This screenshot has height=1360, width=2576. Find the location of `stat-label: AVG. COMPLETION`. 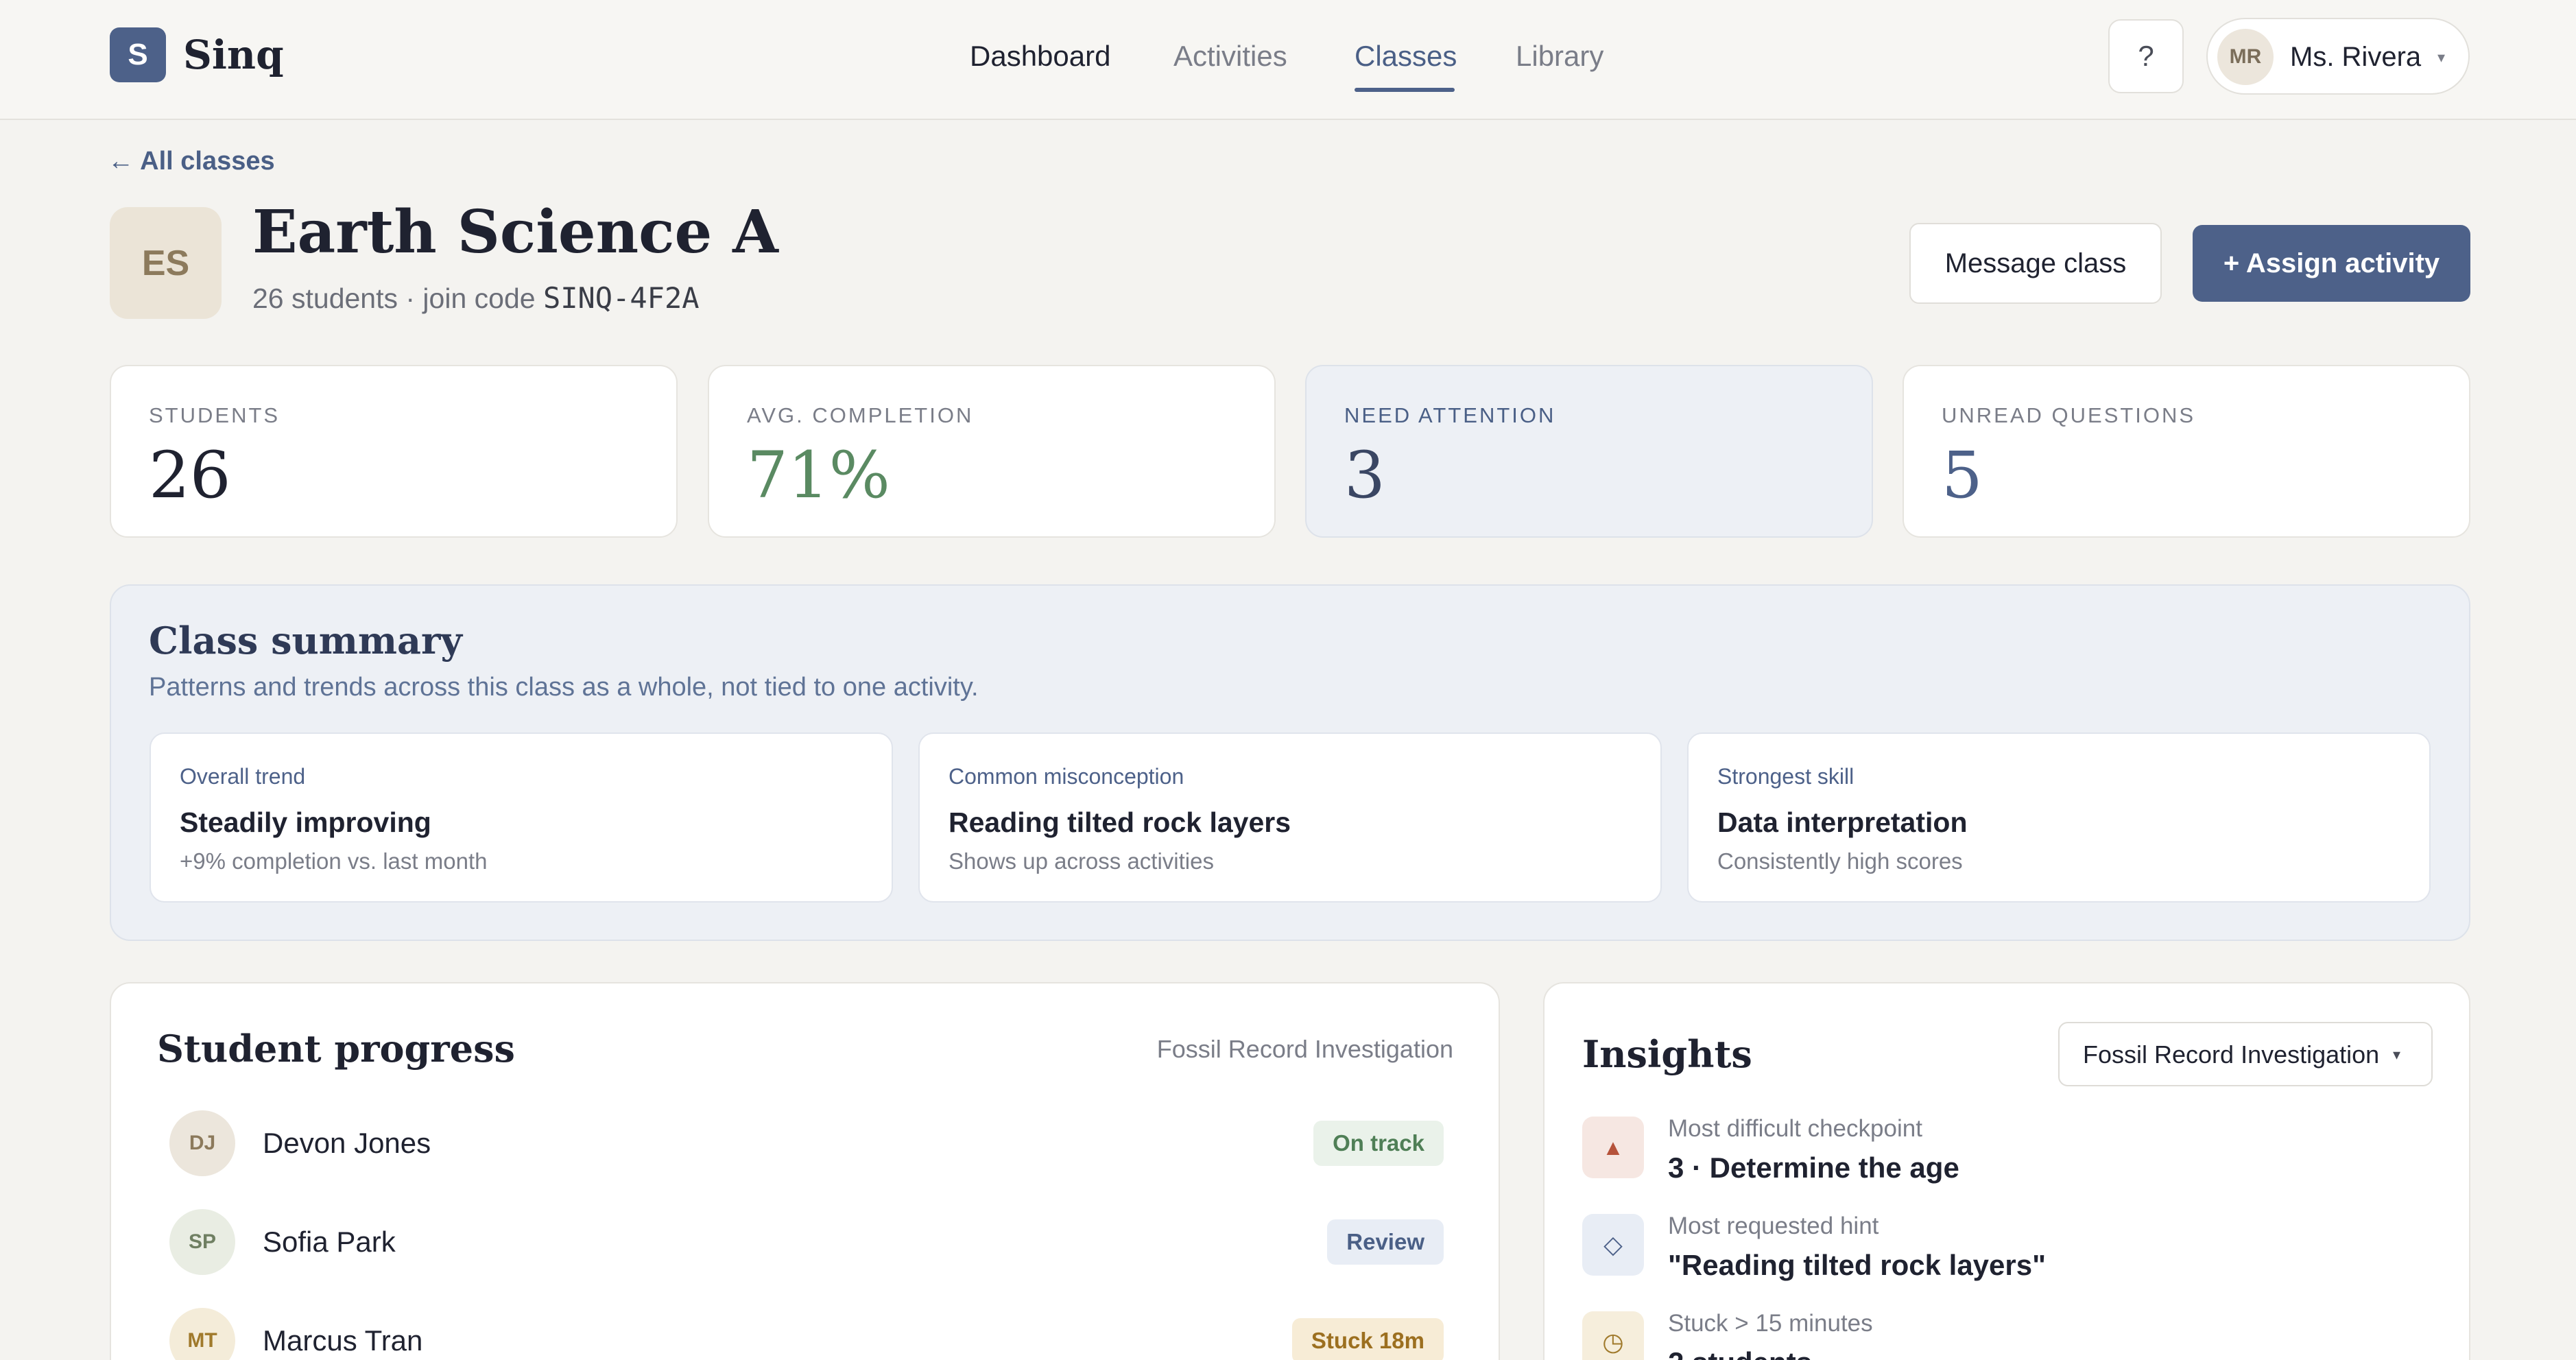

stat-label: AVG. COMPLETION is located at coordinates (860, 415).